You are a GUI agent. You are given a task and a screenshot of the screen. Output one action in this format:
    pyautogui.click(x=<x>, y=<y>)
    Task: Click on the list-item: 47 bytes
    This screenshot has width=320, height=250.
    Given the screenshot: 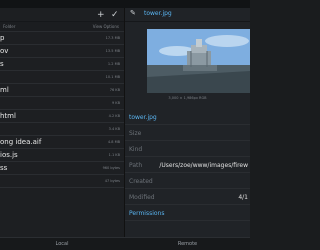 What is the action you would take?
    pyautogui.click(x=62, y=181)
    